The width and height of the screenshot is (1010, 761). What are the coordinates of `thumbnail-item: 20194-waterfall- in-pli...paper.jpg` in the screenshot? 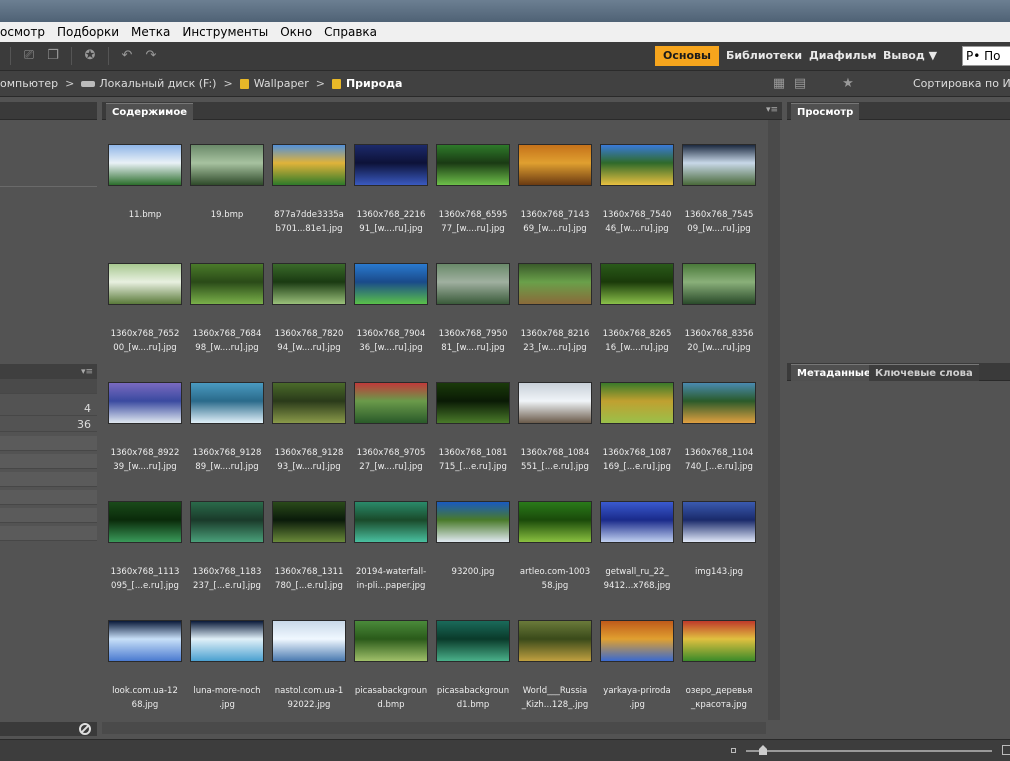 It's located at (391, 536).